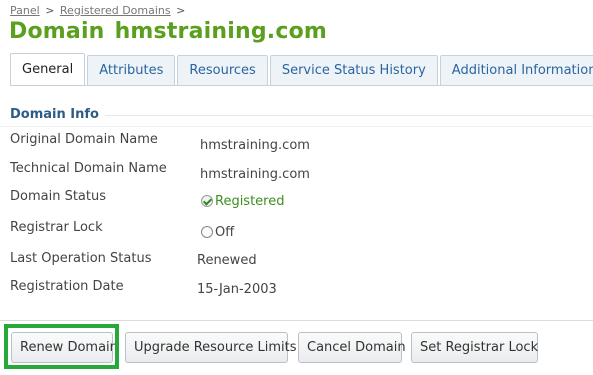 The width and height of the screenshot is (593, 375). Describe the element at coordinates (255, 174) in the screenshot. I see `technical-domain-name-value: hmstraining.com` at that location.